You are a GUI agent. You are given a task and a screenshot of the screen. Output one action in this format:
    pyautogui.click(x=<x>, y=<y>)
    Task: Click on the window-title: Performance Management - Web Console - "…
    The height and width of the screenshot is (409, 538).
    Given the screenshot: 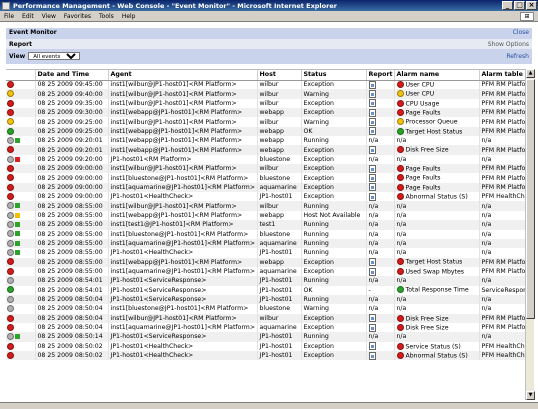 What is the action you would take?
    pyautogui.click(x=175, y=5)
    